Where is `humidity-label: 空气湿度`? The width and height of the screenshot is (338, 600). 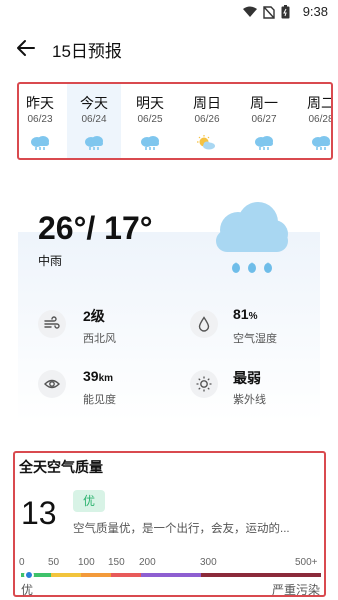 humidity-label: 空气湿度 is located at coordinates (255, 339).